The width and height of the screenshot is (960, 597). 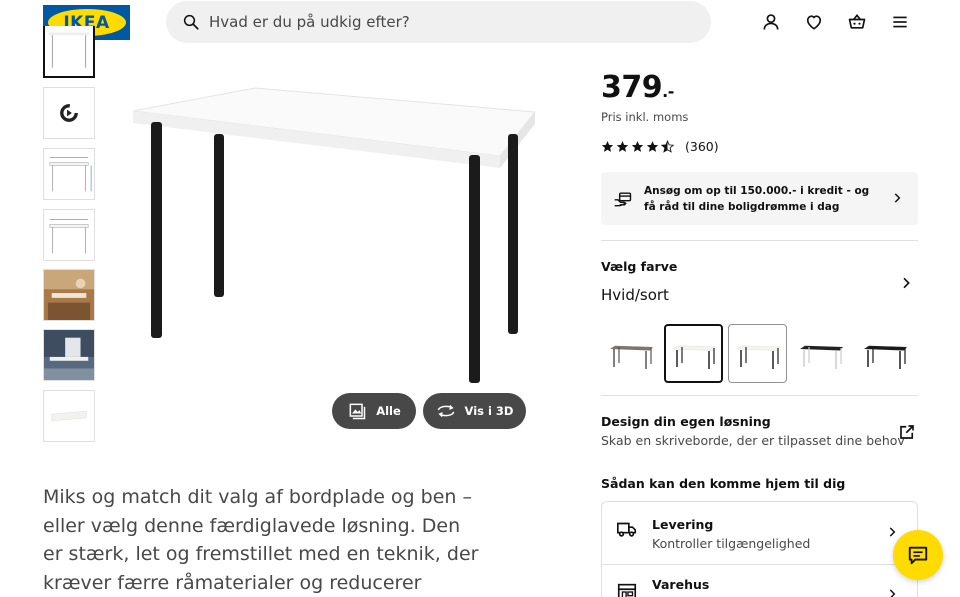 I want to click on all-images-button: Alle, so click(x=374, y=411).